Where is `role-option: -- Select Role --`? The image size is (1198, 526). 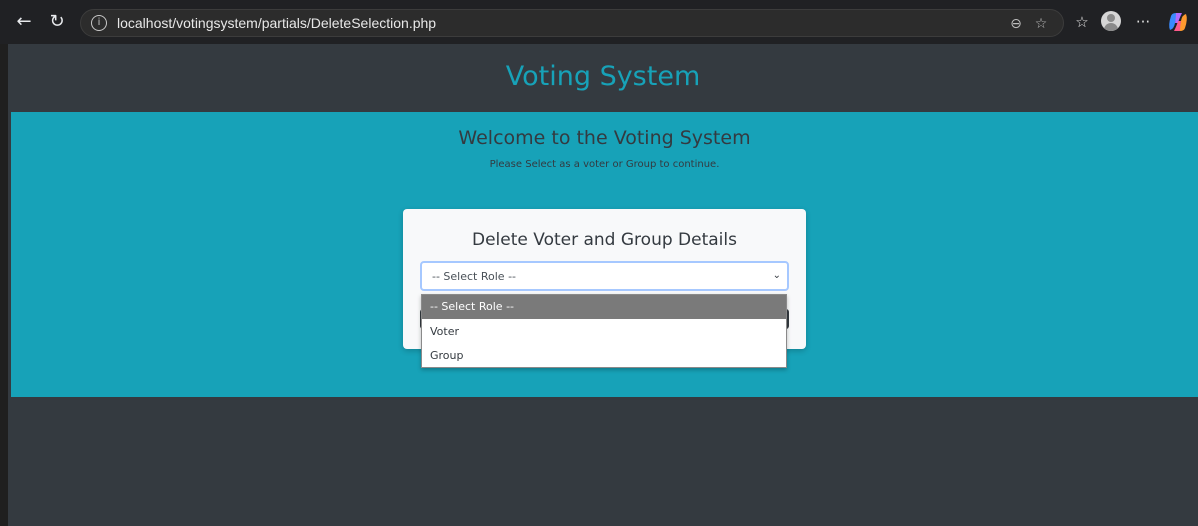
role-option: -- Select Role -- is located at coordinates (604, 307).